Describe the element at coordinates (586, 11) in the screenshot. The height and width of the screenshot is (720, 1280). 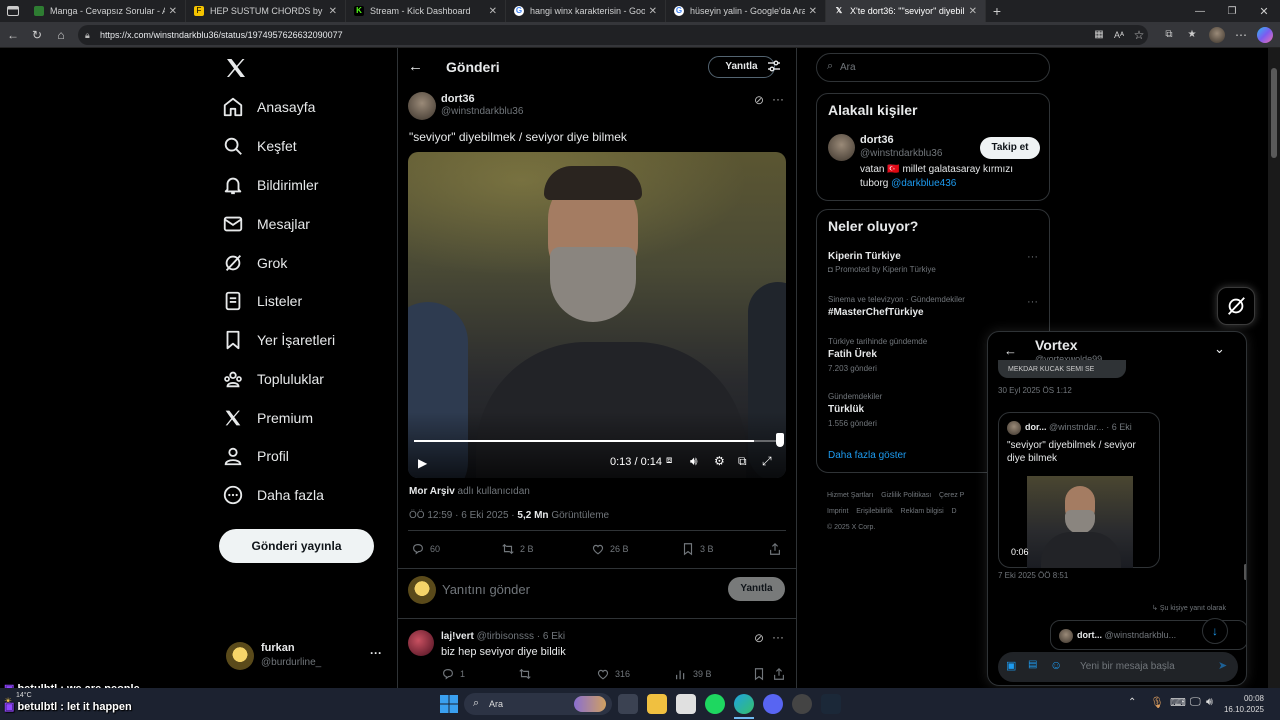
I see `browser-tab: Ghangi winx karakterisin - Google ✕` at that location.